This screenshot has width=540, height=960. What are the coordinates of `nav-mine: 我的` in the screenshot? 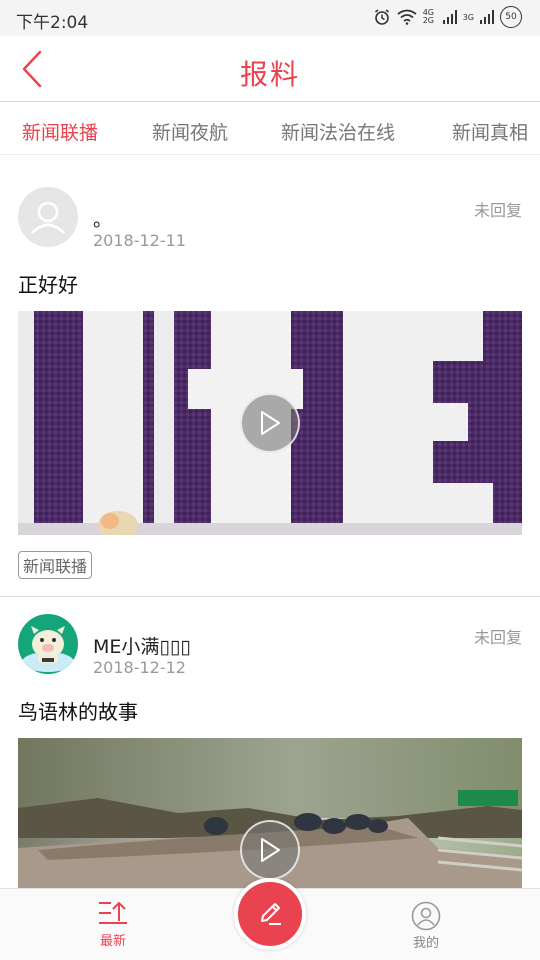 It's located at (426, 926).